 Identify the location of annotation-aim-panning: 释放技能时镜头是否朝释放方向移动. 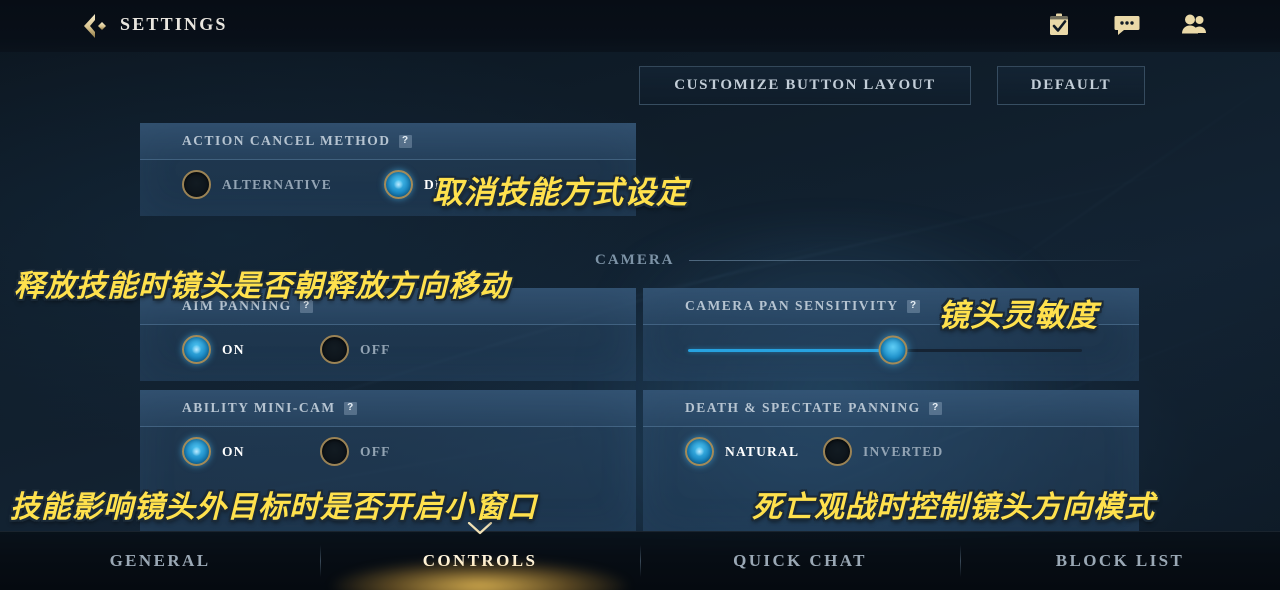
(262, 286).